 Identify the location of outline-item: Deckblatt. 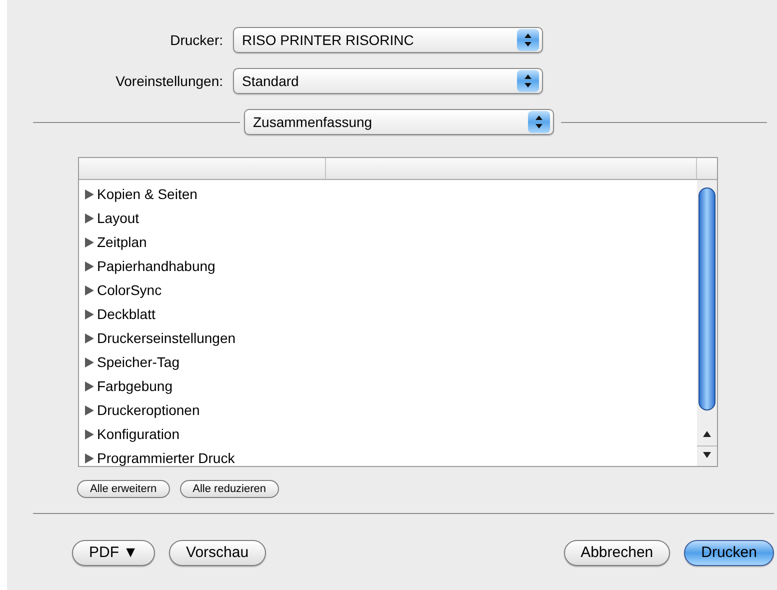
(126, 314).